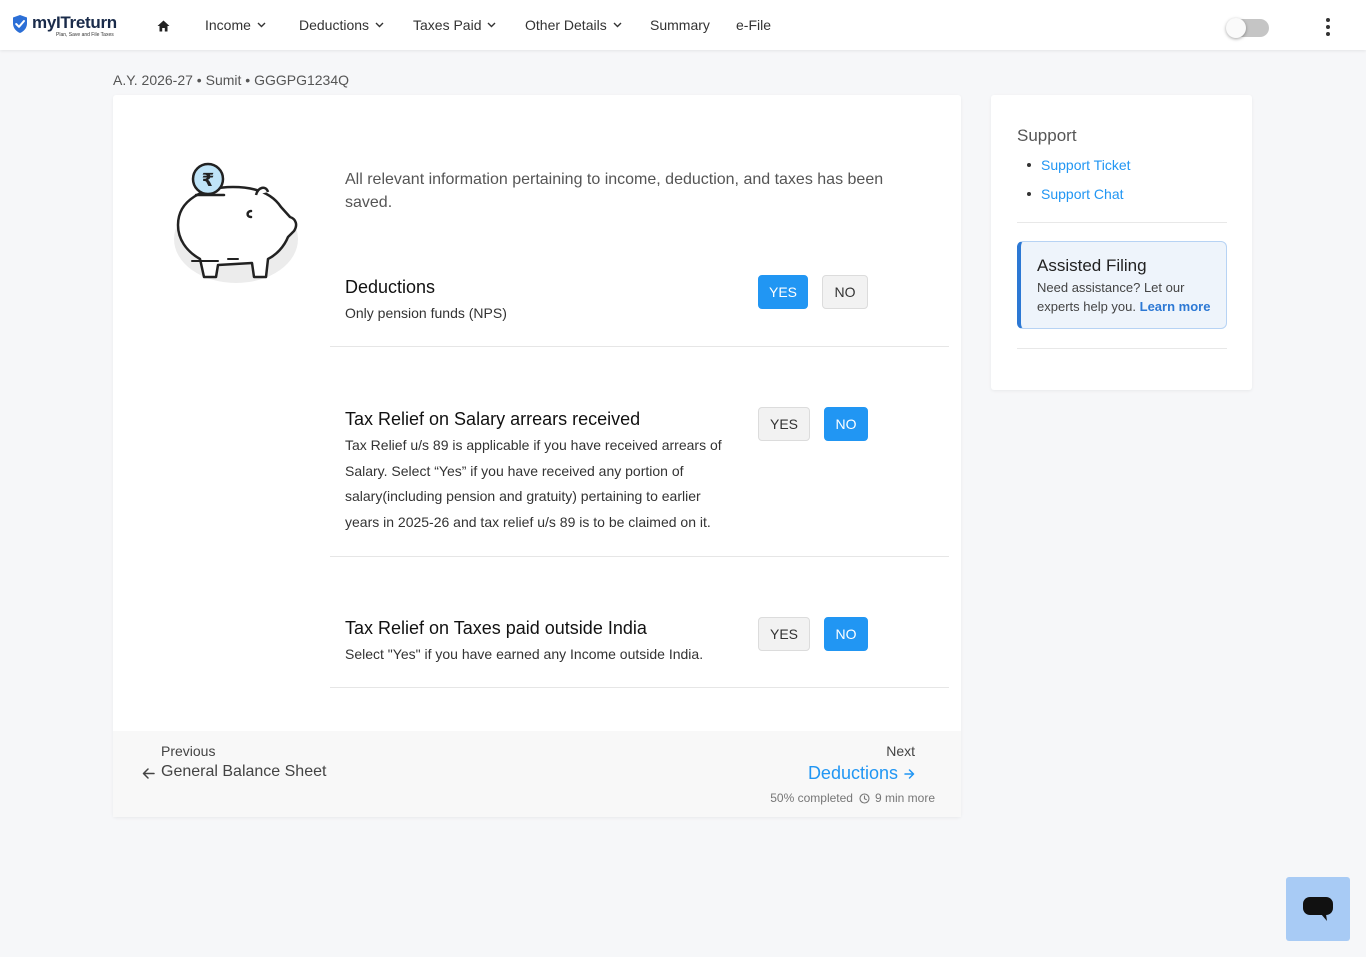 This screenshot has height=957, width=1366. I want to click on piggy-bank-icon: ₹, so click(236, 222).